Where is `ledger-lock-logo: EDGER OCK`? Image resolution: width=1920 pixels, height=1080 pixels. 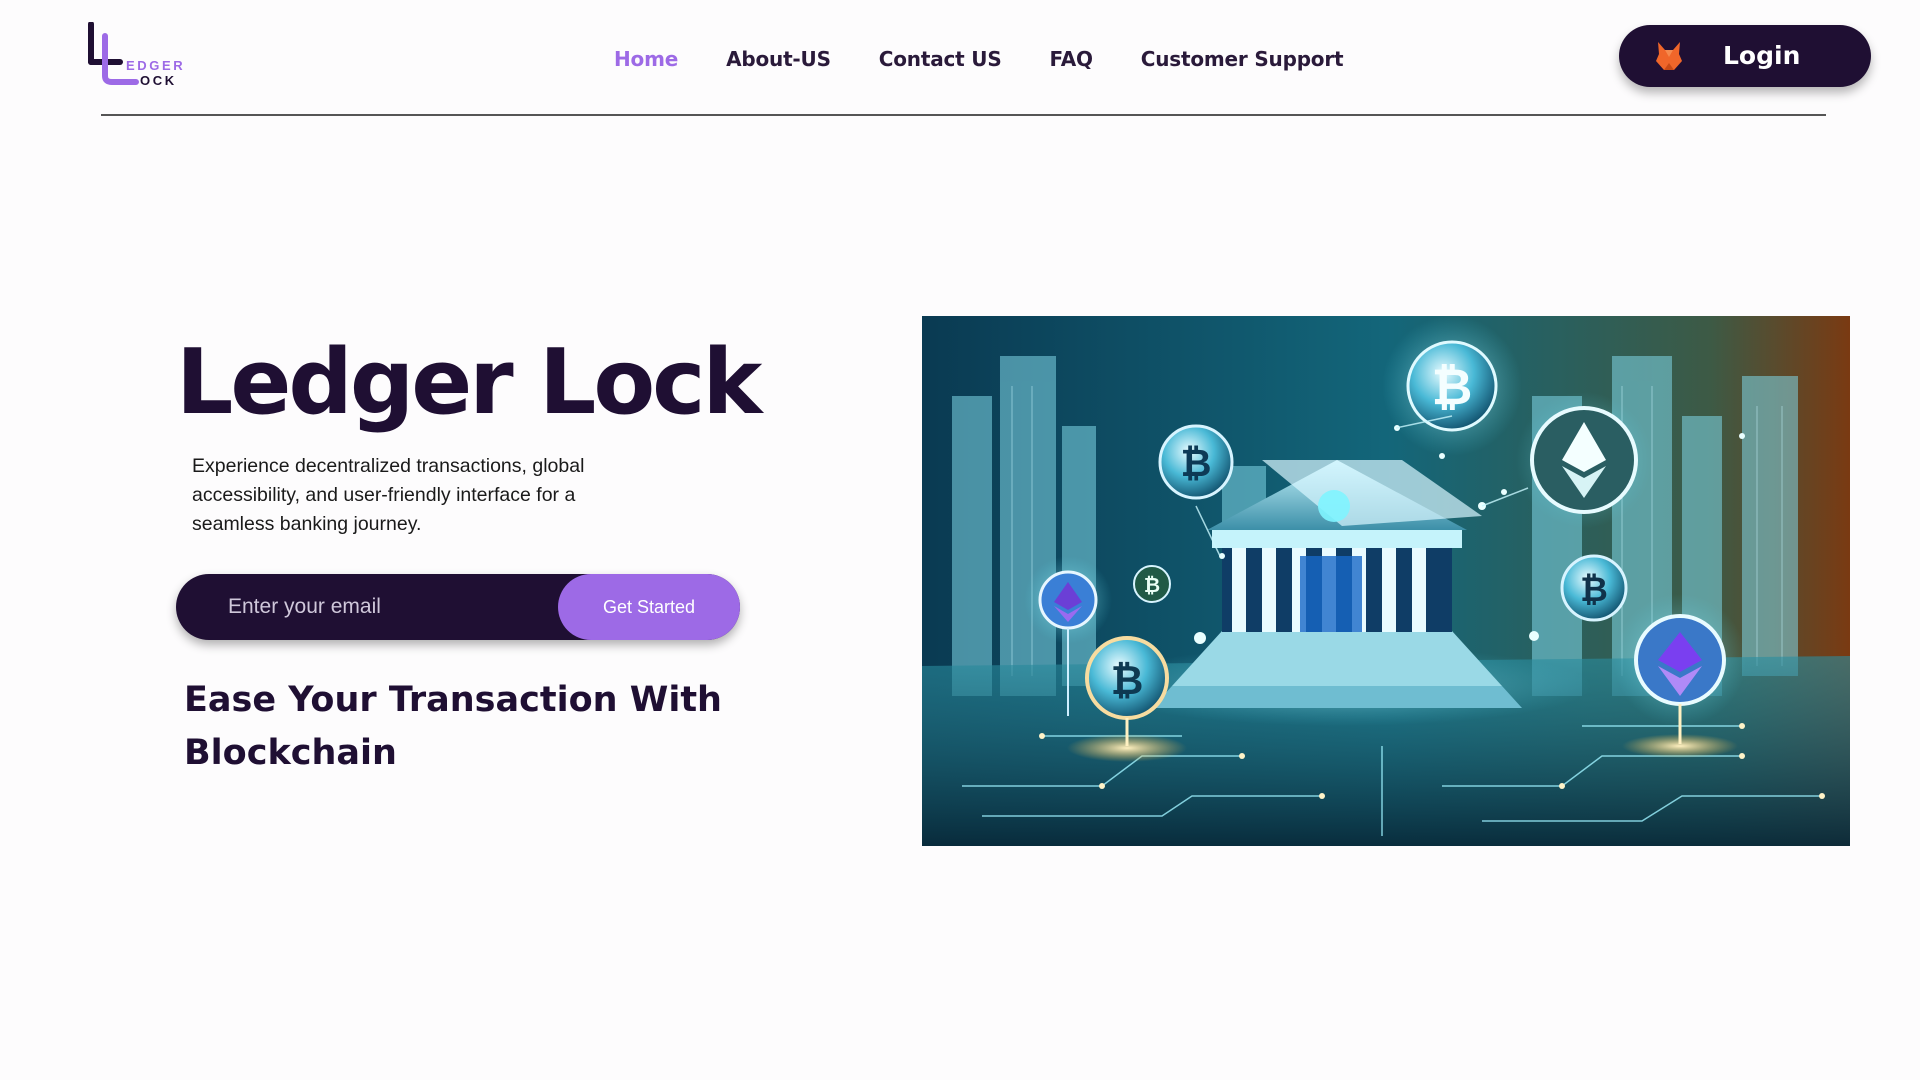
ledger-lock-logo: EDGER OCK is located at coordinates (136, 55).